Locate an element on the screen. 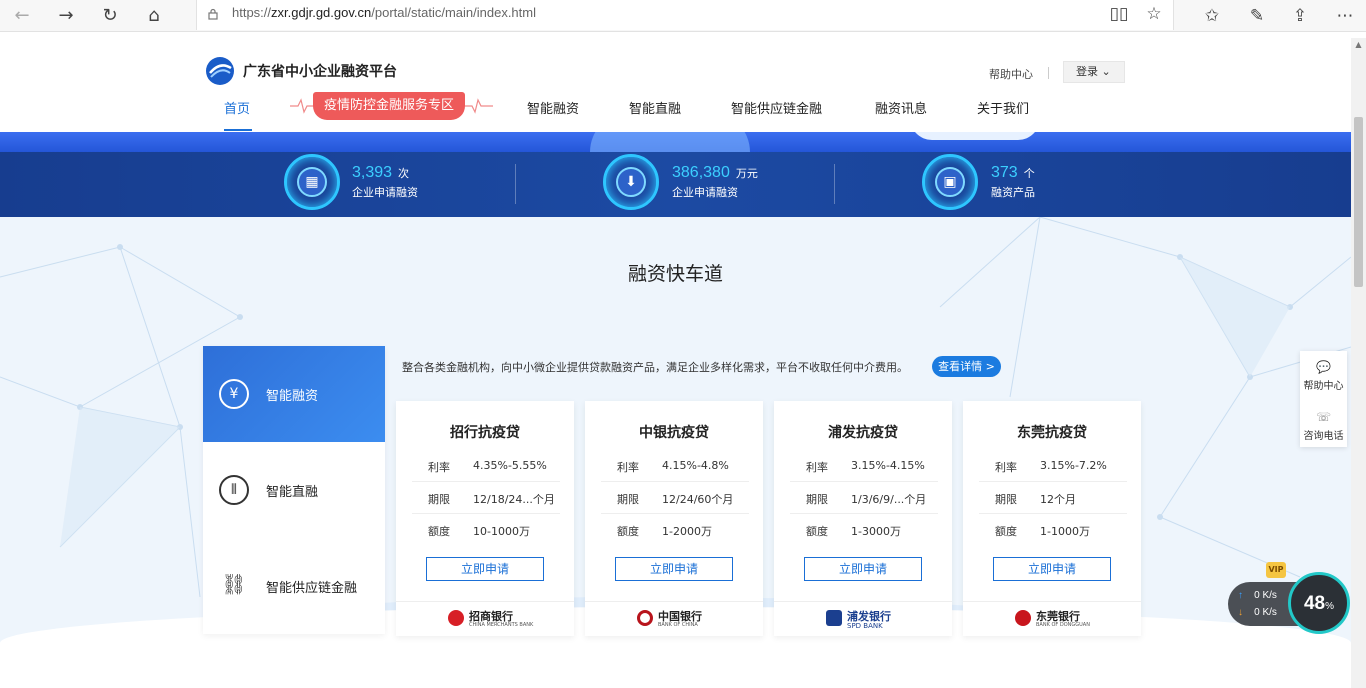 The image size is (1366, 688). float-consult-phone: ☏ 咨询电话 is located at coordinates (1323, 426).